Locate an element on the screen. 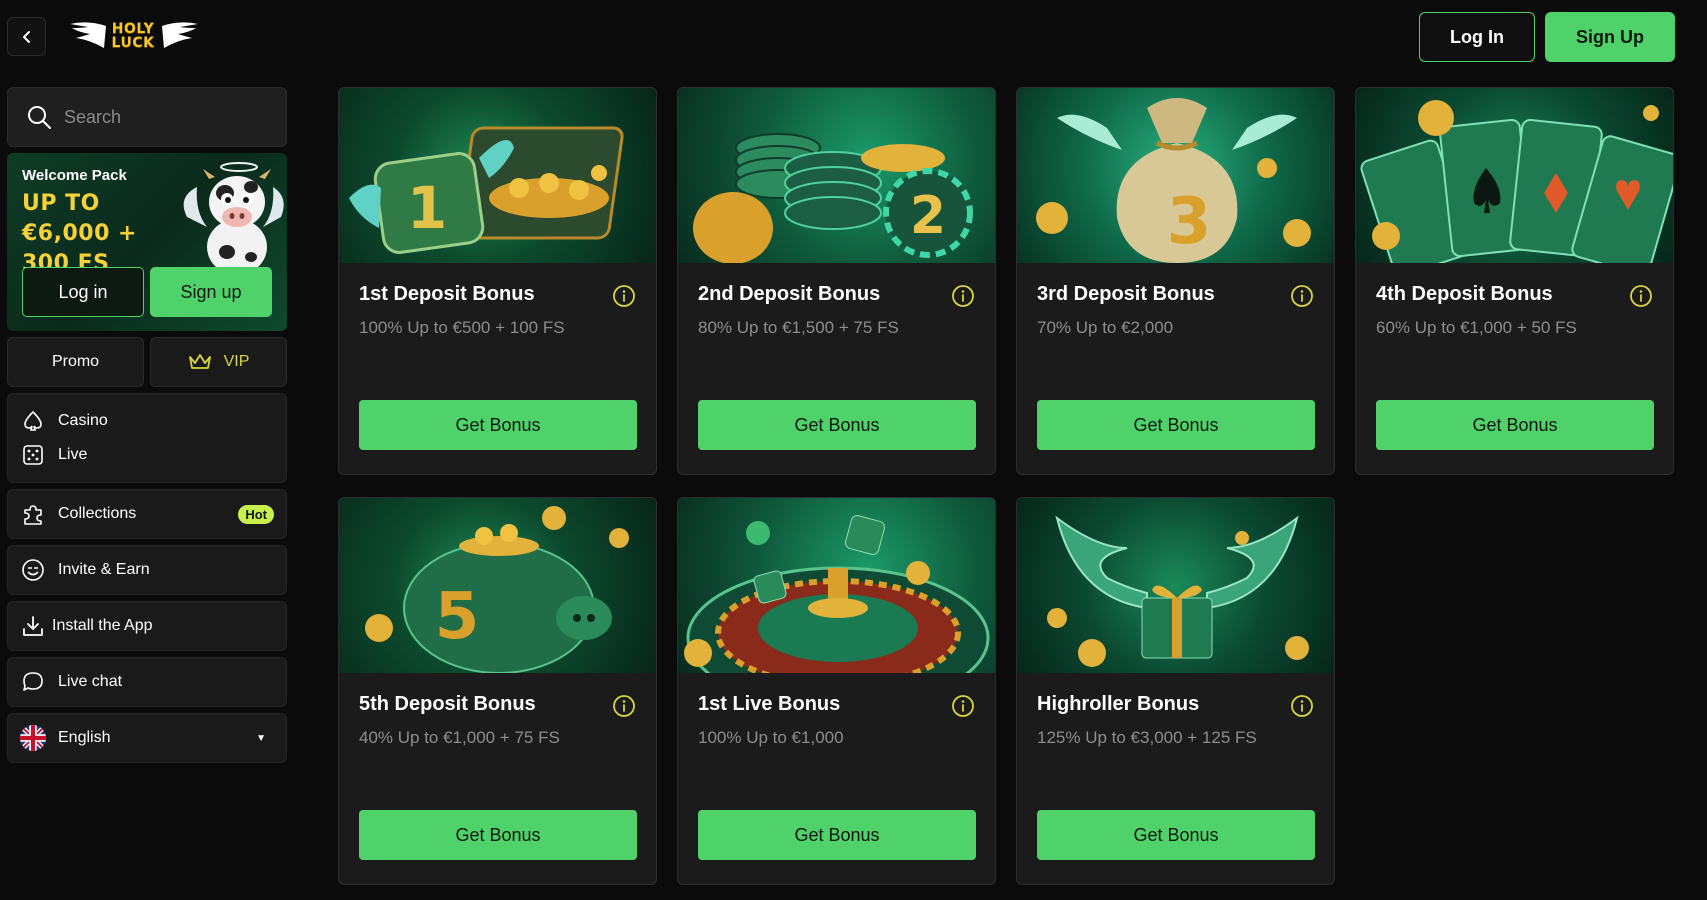  caret-down-icon: ▼ is located at coordinates (261, 738).